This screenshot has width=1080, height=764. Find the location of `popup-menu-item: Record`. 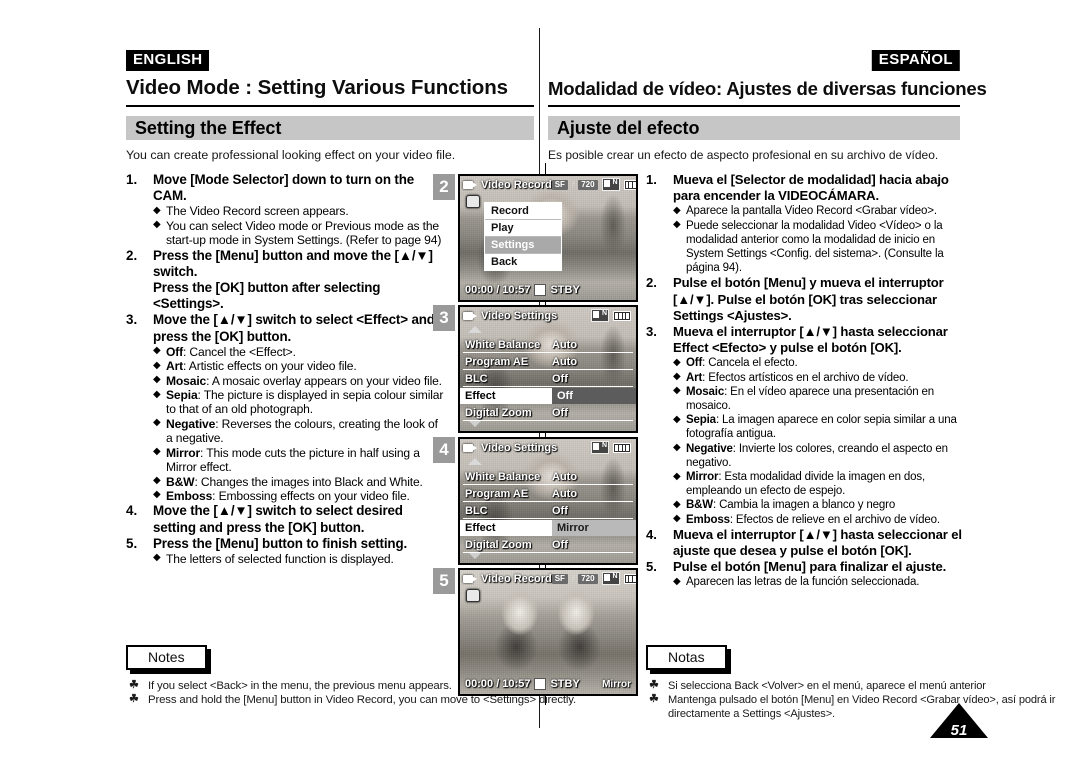

popup-menu-item: Record is located at coordinates (523, 211).